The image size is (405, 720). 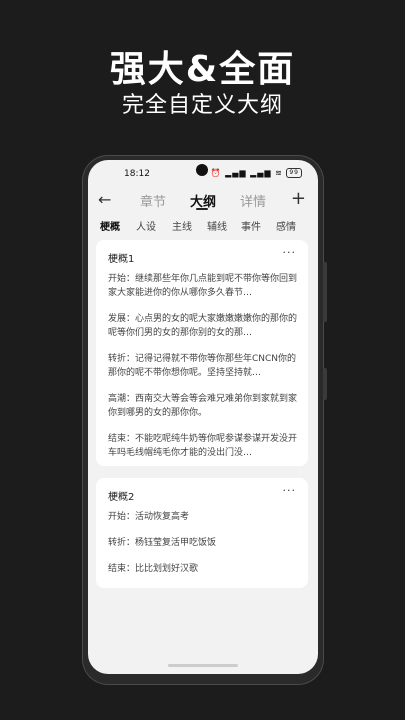 I want to click on entry-end: 结束：比比划划好汉歌, so click(x=153, y=569).